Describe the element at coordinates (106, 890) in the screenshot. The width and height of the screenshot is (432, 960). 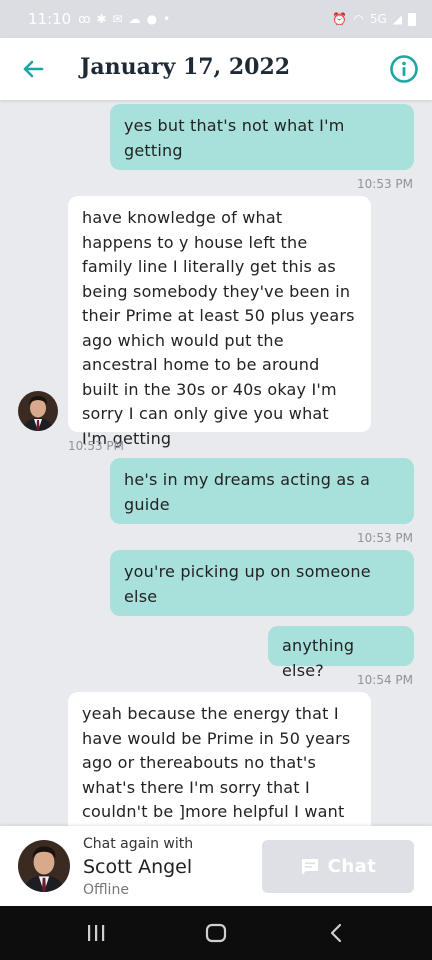
I see `advisor-status: Offline` at that location.